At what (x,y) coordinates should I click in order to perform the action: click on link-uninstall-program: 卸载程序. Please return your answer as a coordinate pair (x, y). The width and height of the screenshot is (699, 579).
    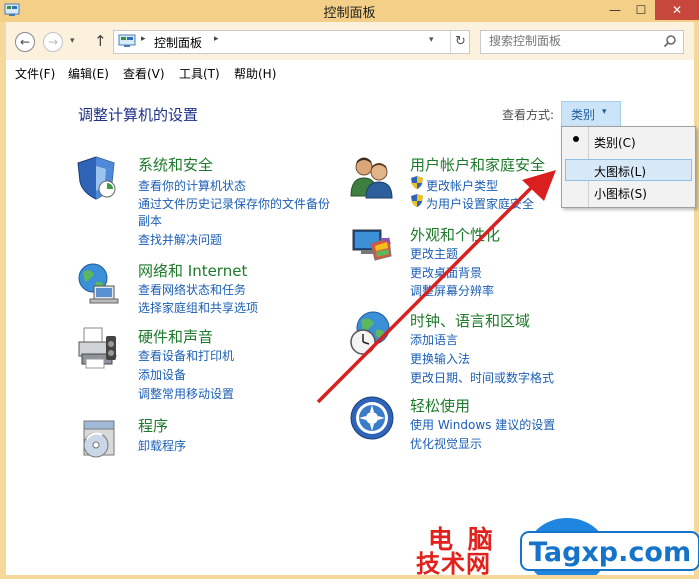
    Looking at the image, I should click on (162, 445).